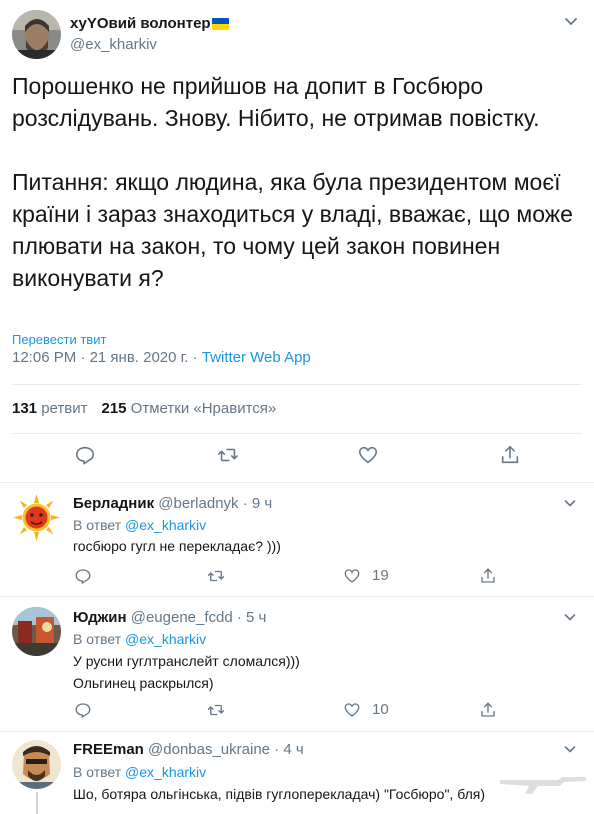 The height and width of the screenshot is (814, 594). I want to click on reply-author-name: FREEman, so click(108, 749).